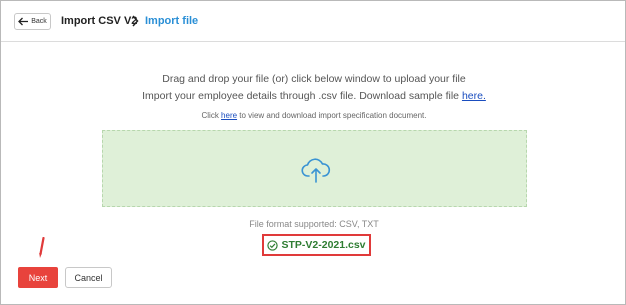 The height and width of the screenshot is (305, 626). What do you see at coordinates (135, 21) in the screenshot?
I see `chevron-right-icon` at bounding box center [135, 21].